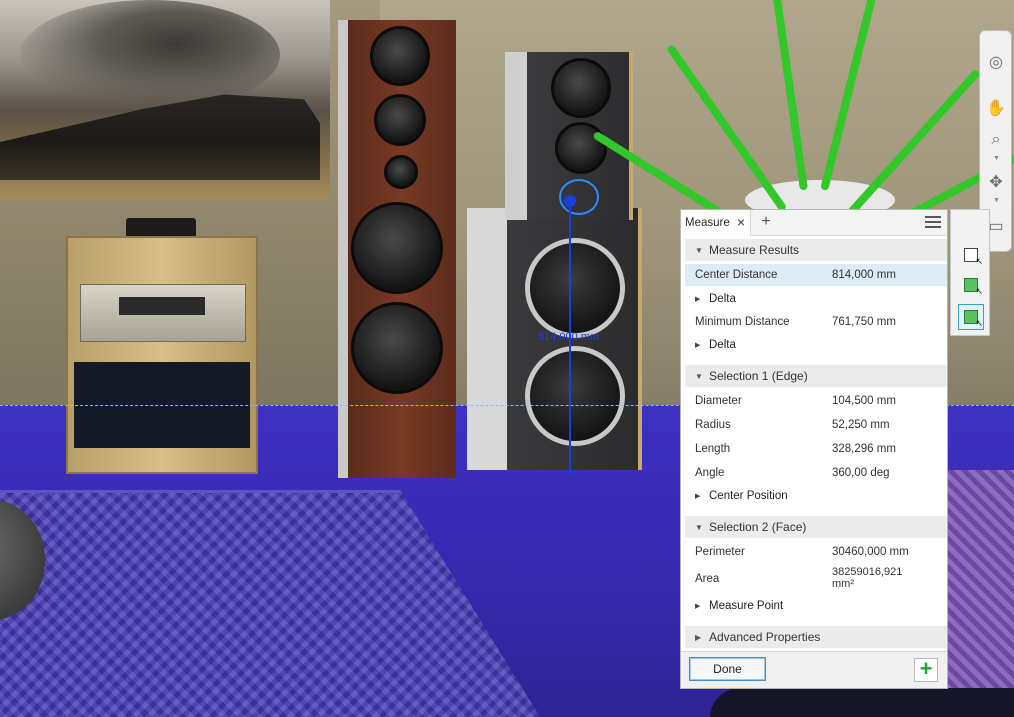 The height and width of the screenshot is (717, 1014). Describe the element at coordinates (816, 579) in the screenshot. I see `row-area: Area 38259016,921 mm²` at that location.